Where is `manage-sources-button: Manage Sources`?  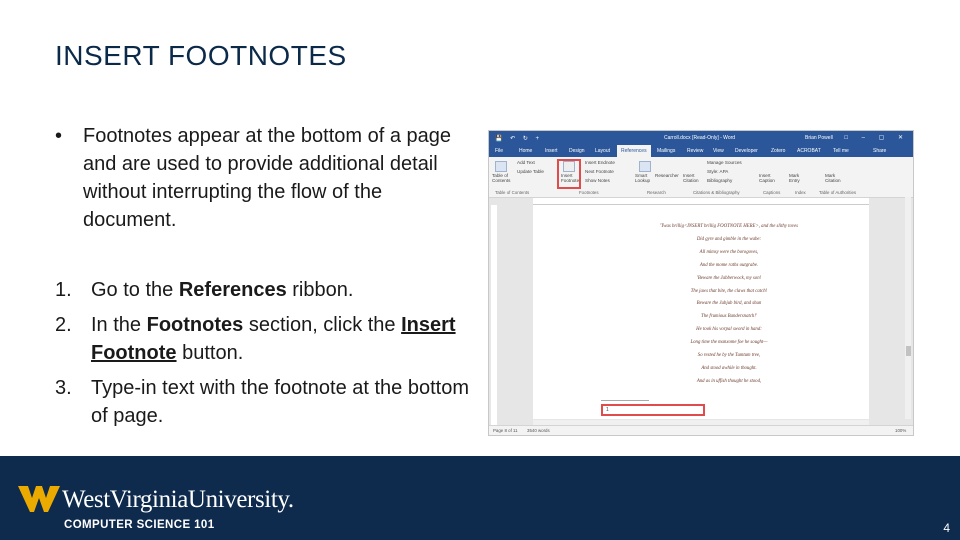
manage-sources-button: Manage Sources is located at coordinates (724, 162).